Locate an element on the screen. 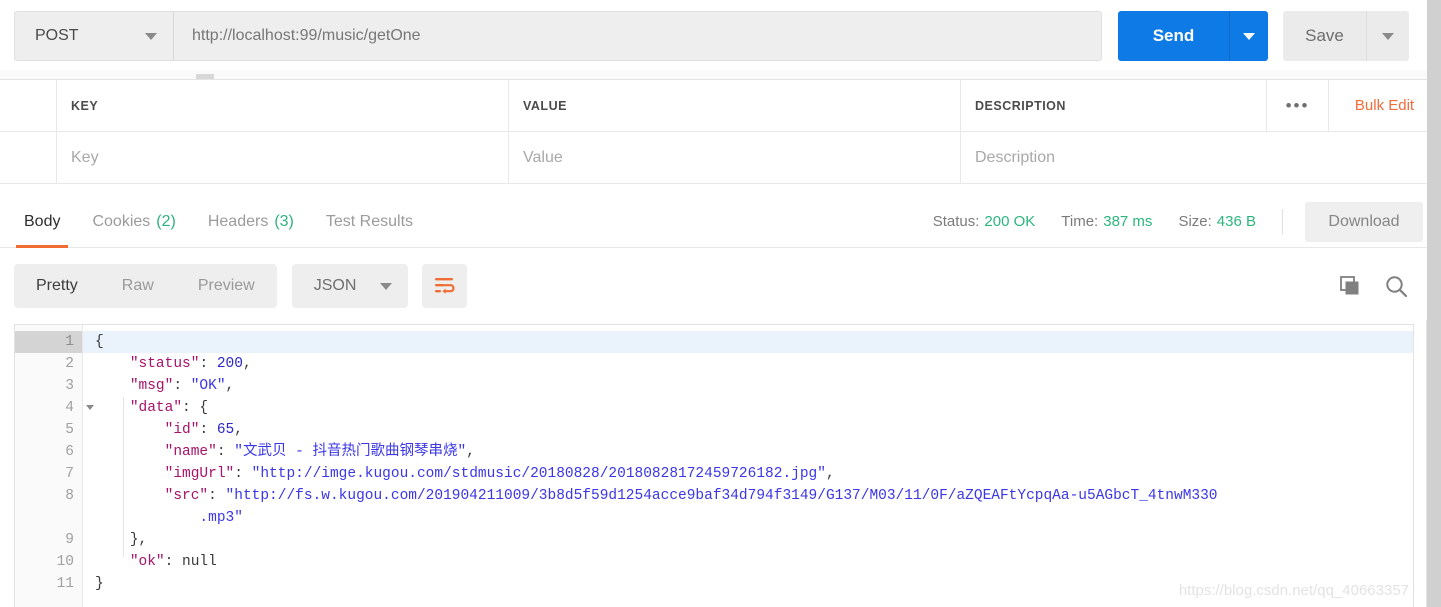 This screenshot has height=607, width=1441. code-line: "msg": "OK", is located at coordinates (182, 386).